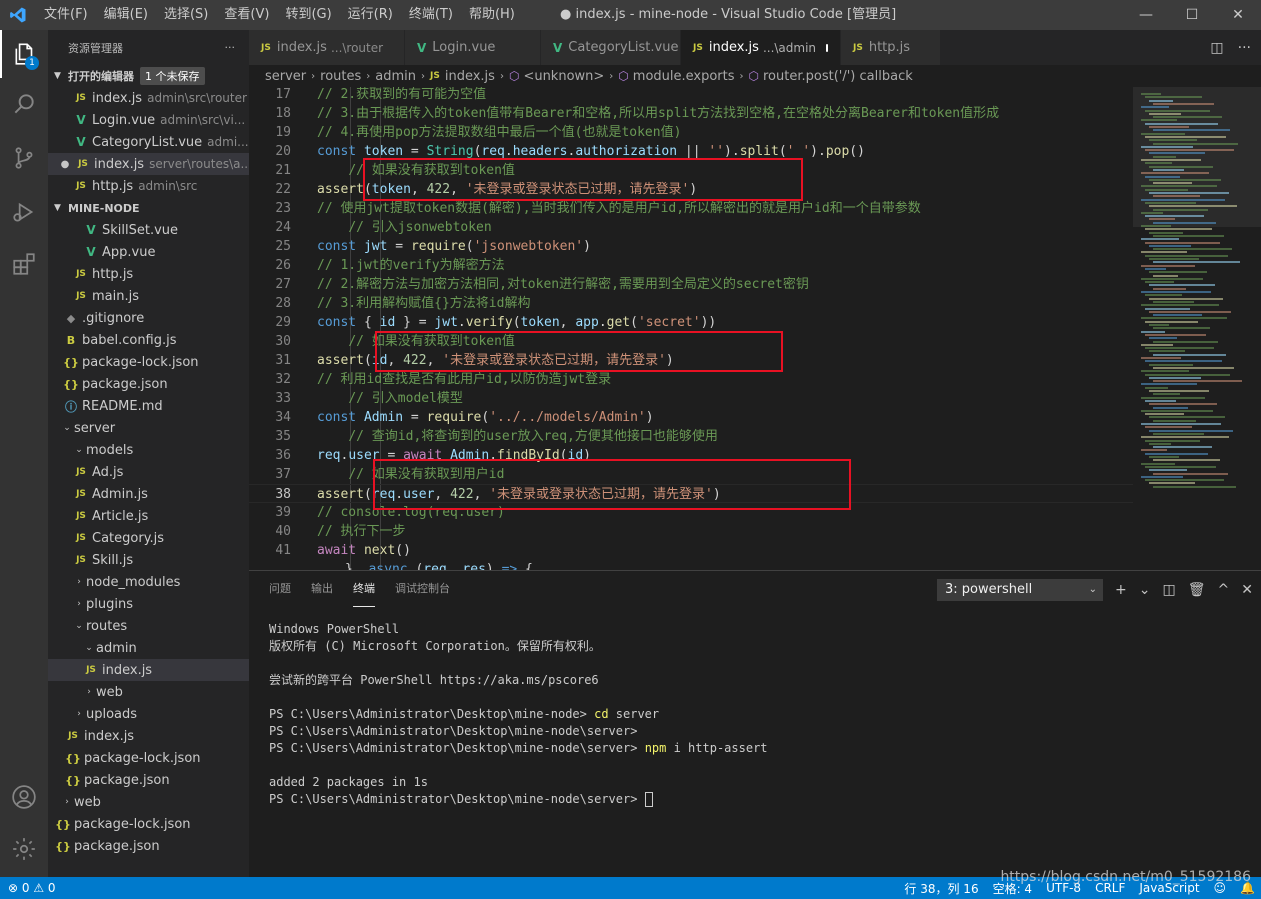  I want to click on open-editors-section: ▼ 打开的编辑器 1 个未保存, so click(148, 76).